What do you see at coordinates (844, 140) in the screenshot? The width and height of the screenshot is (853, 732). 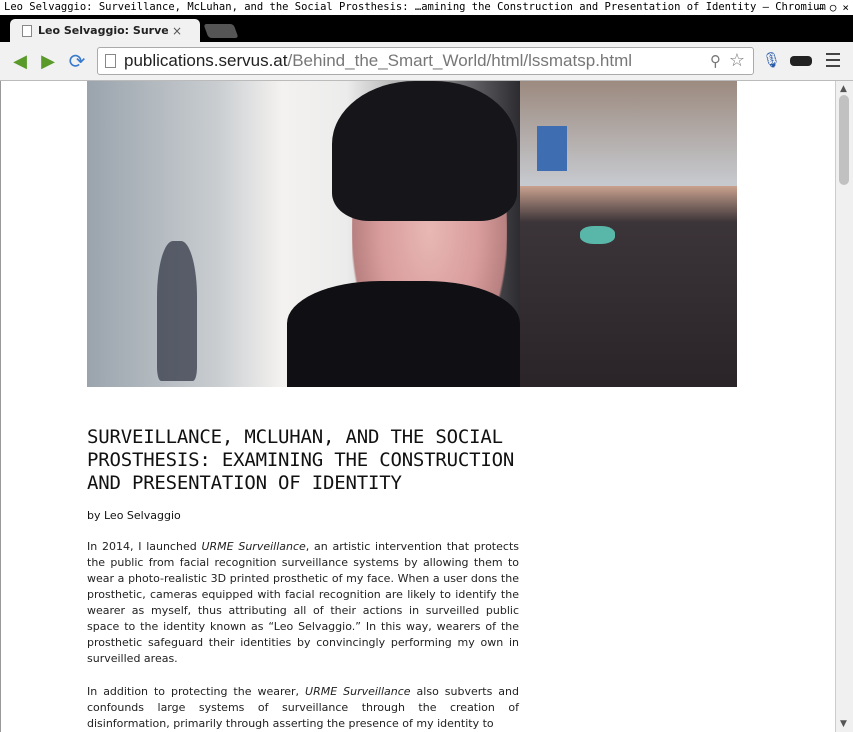 I see `scrollbar-thumb` at bounding box center [844, 140].